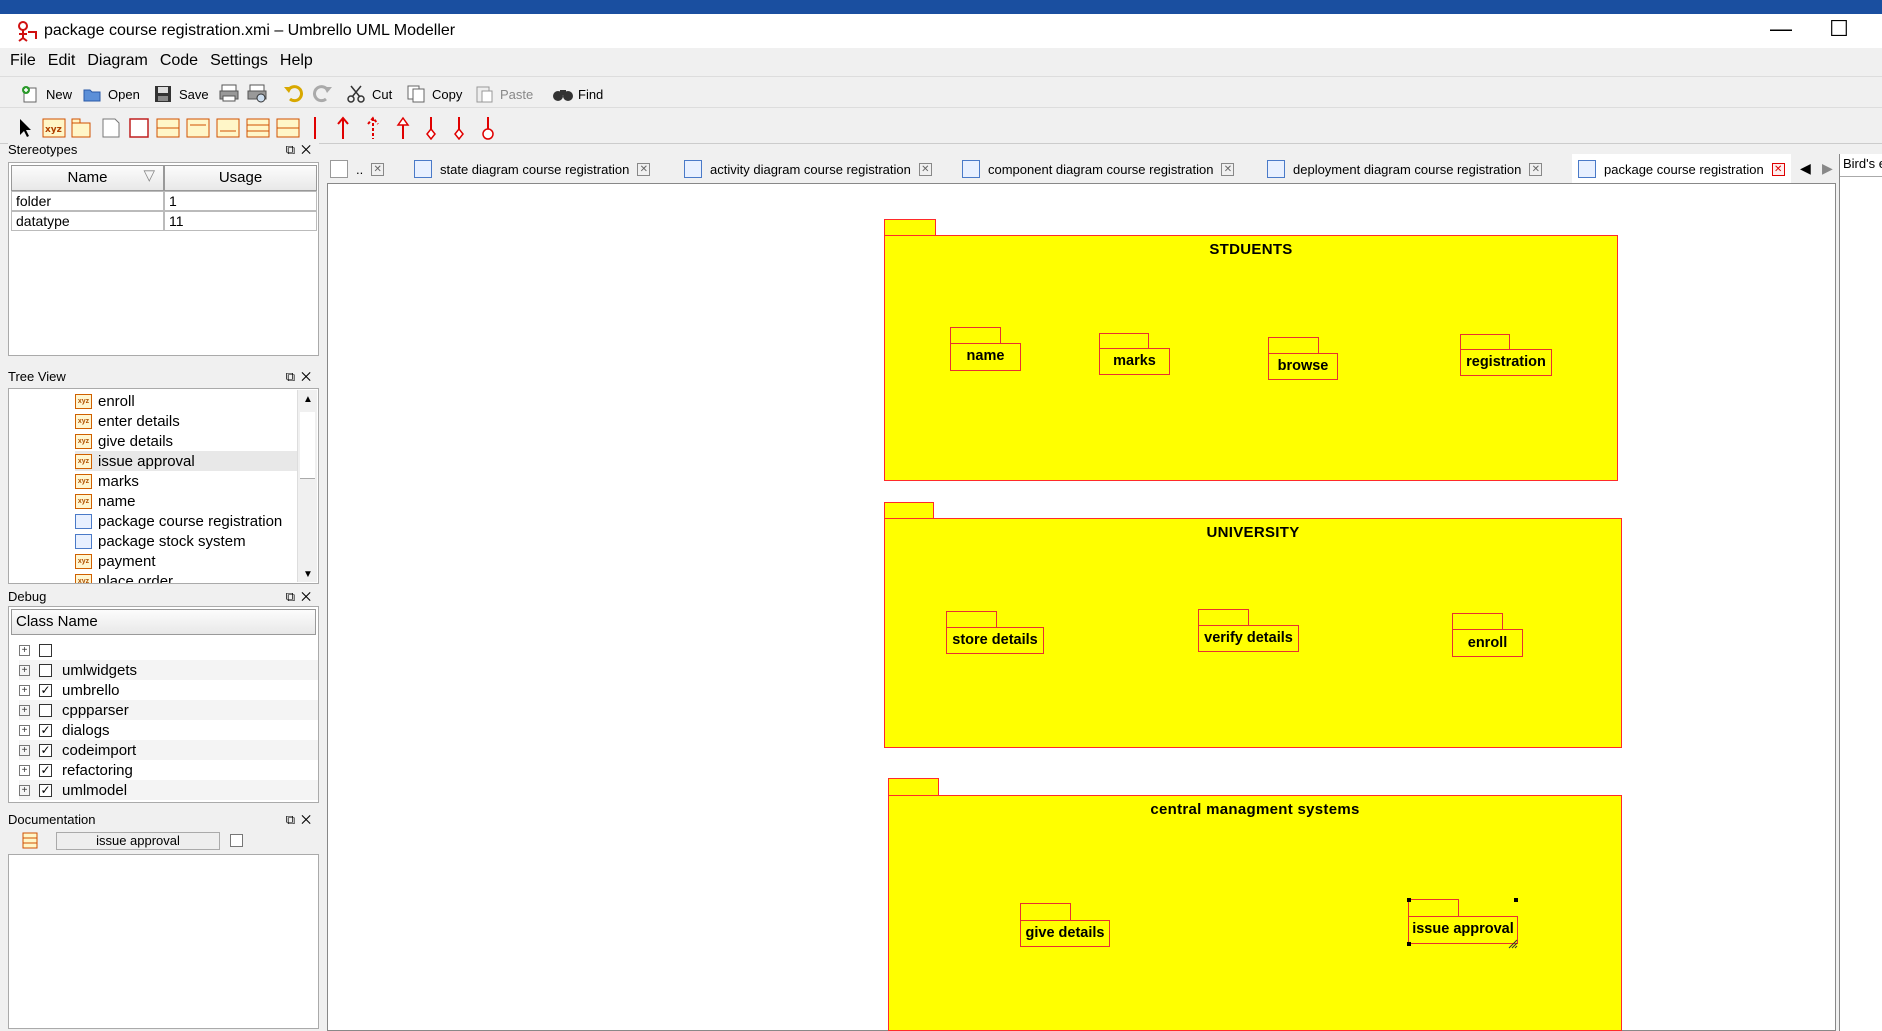 The image size is (1882, 1031). What do you see at coordinates (179, 61) in the screenshot?
I see `menu-code: Code` at bounding box center [179, 61].